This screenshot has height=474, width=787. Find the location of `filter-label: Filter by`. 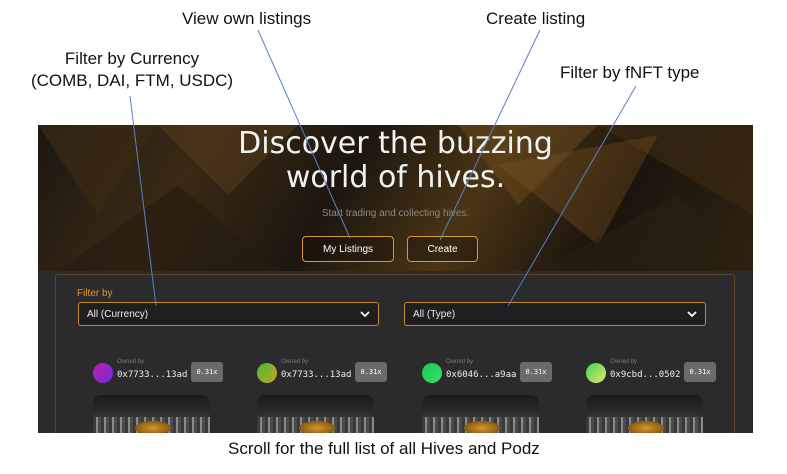

filter-label: Filter by is located at coordinates (95, 293).